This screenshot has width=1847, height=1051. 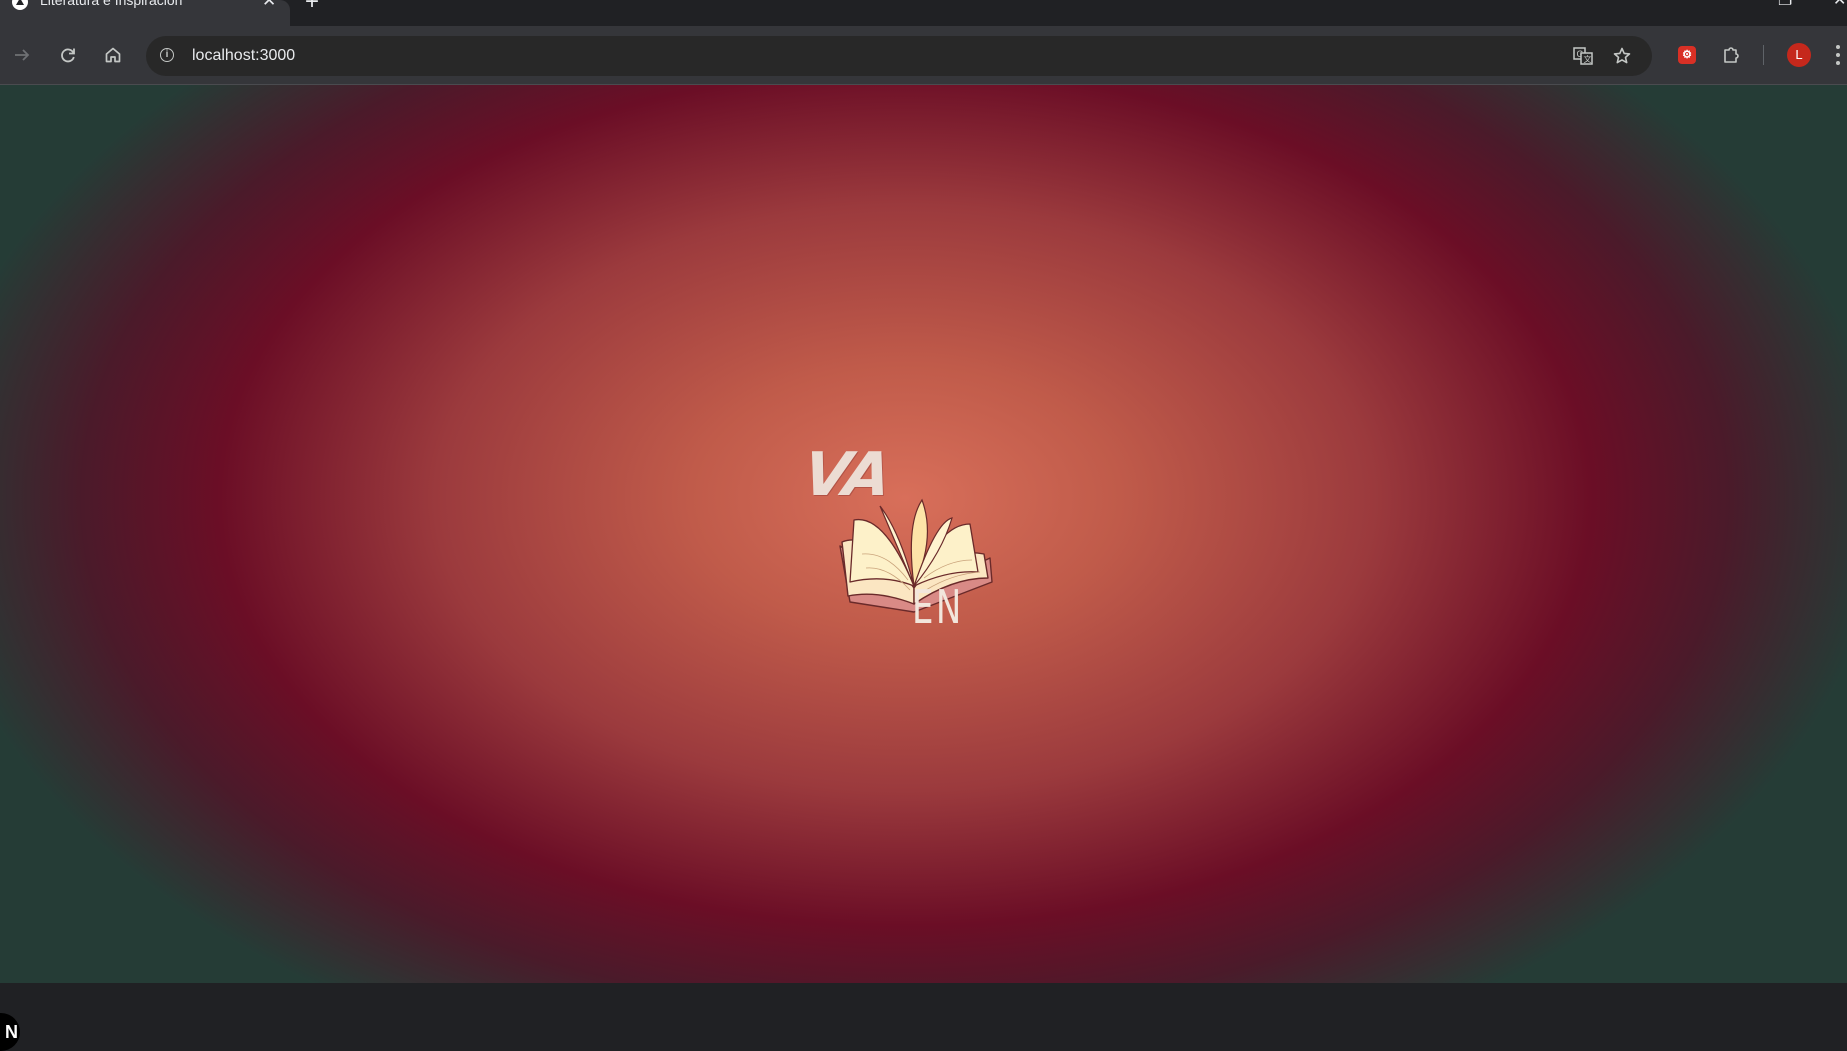 What do you see at coordinates (1785, 5) in the screenshot?
I see `restore-window-icon: ❐` at bounding box center [1785, 5].